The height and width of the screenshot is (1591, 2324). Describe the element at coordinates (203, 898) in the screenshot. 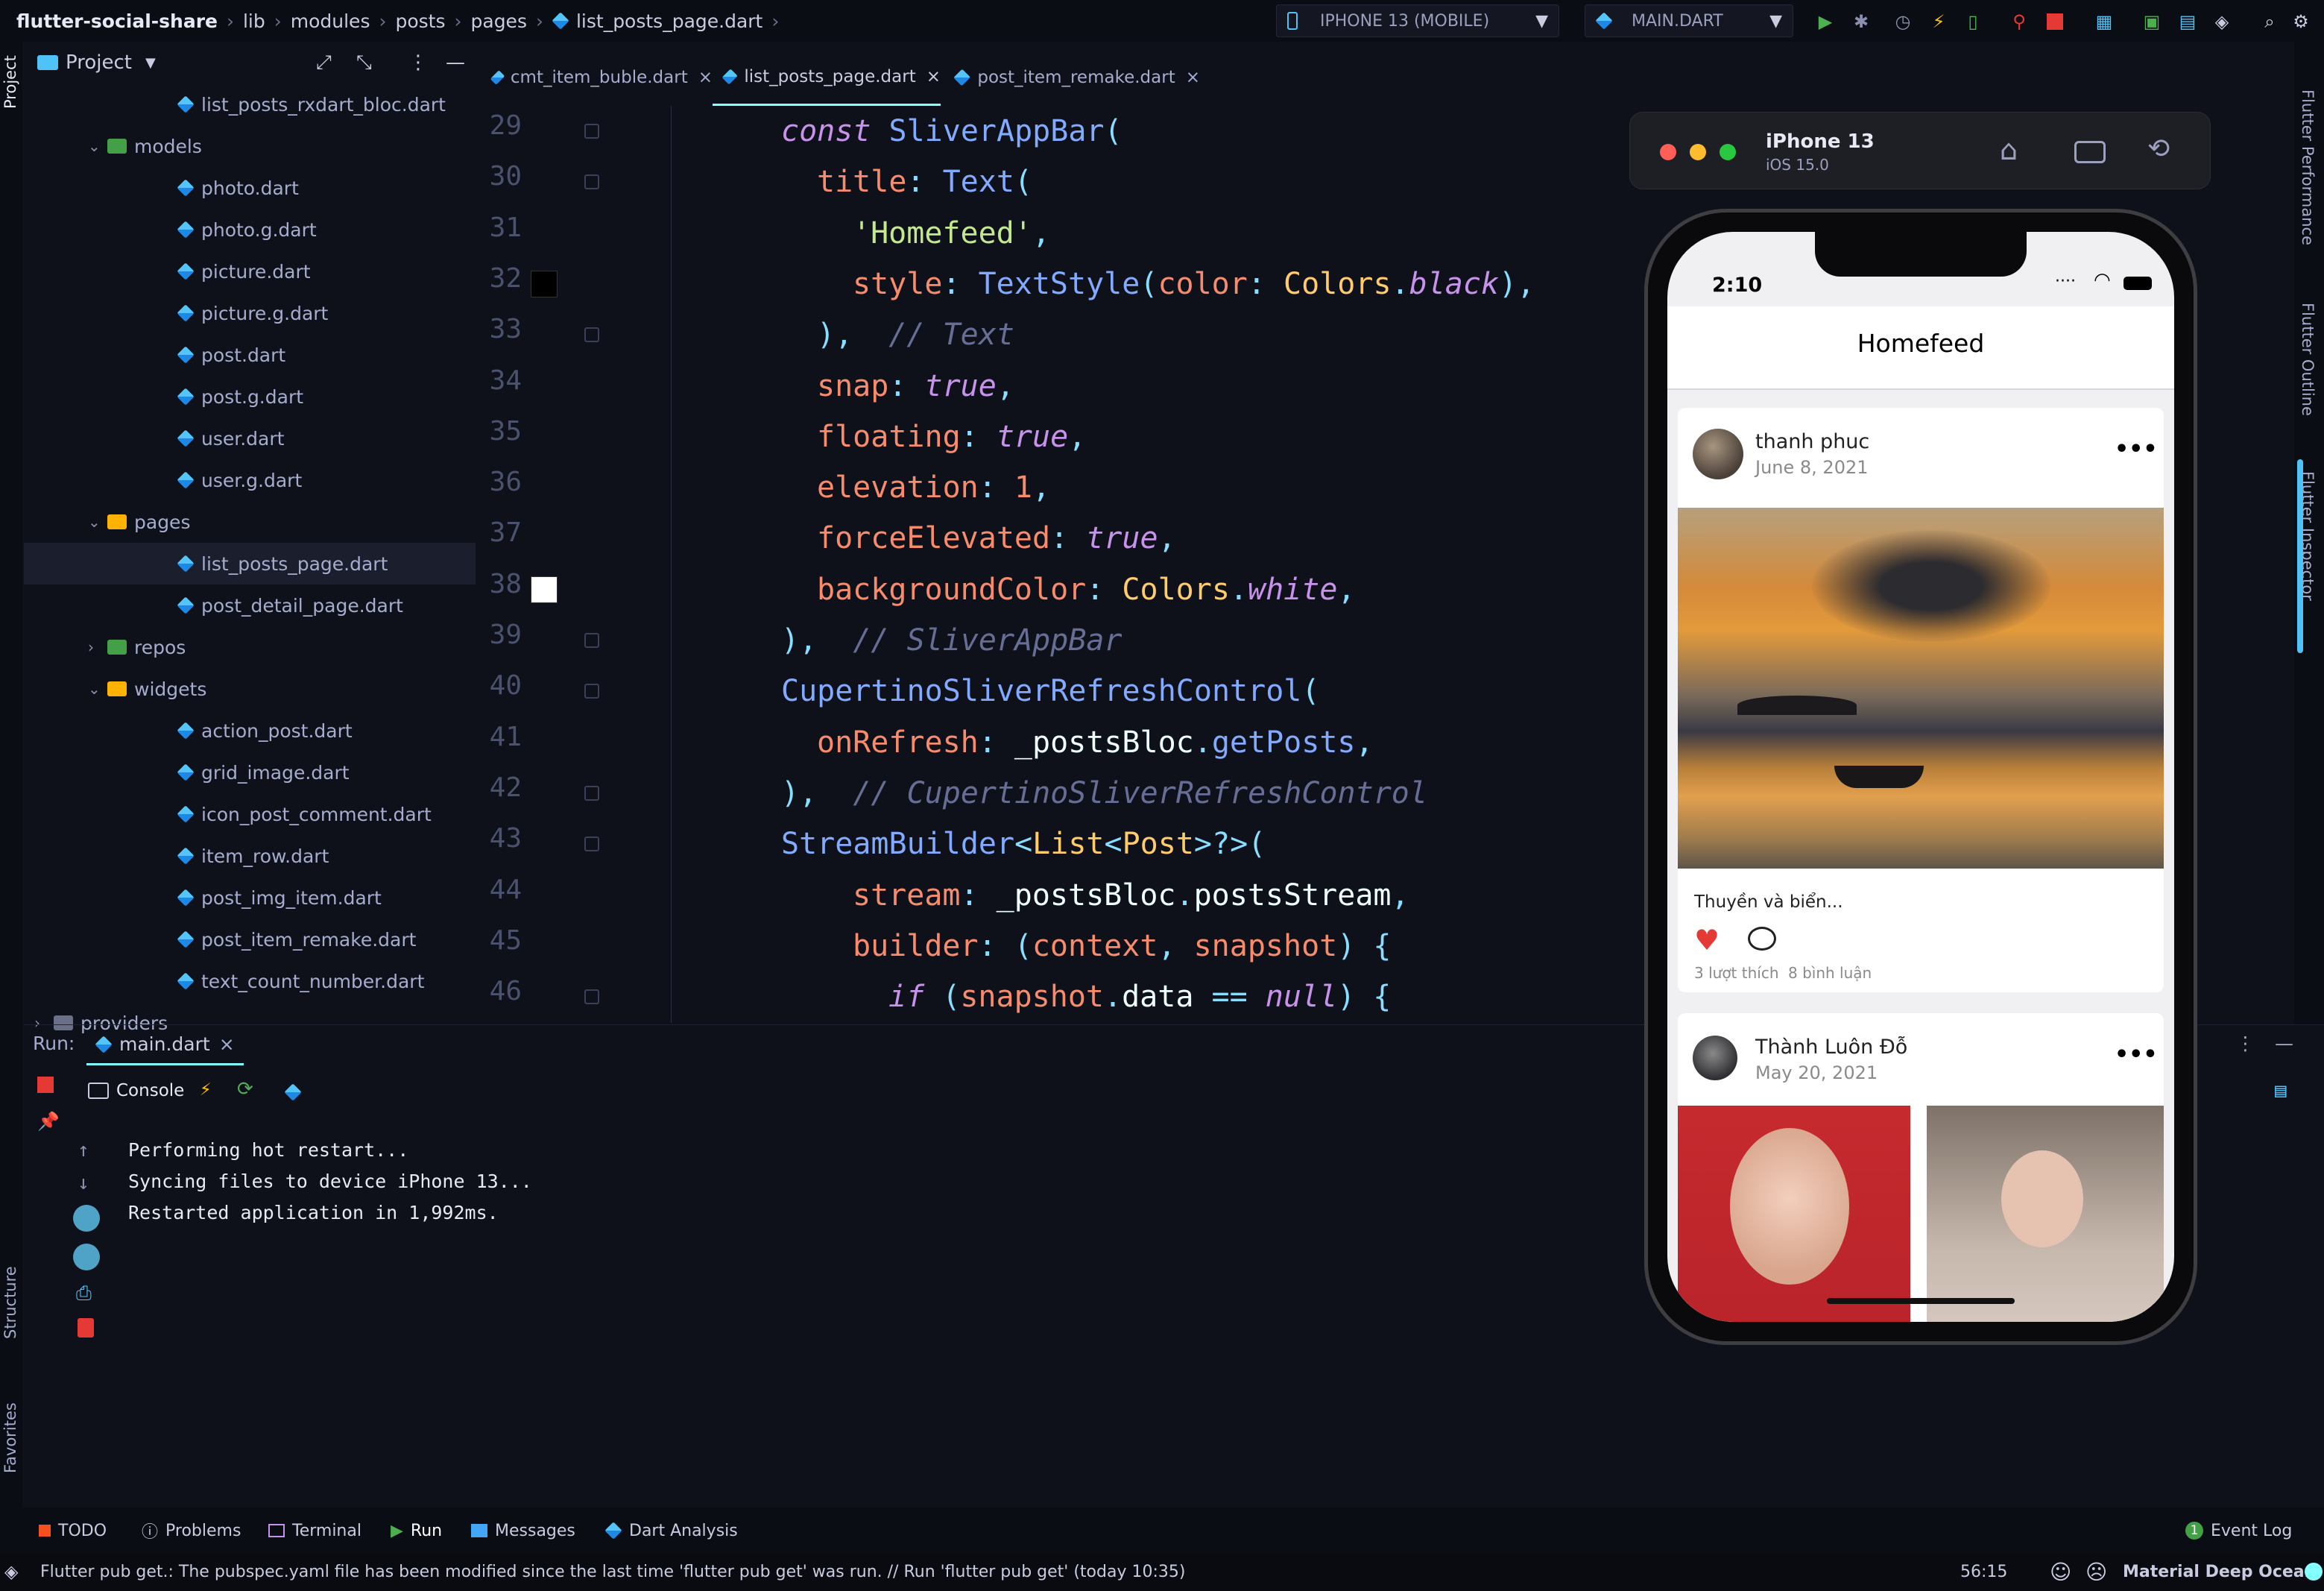

I see `tree-file: post_img_item.dart` at that location.